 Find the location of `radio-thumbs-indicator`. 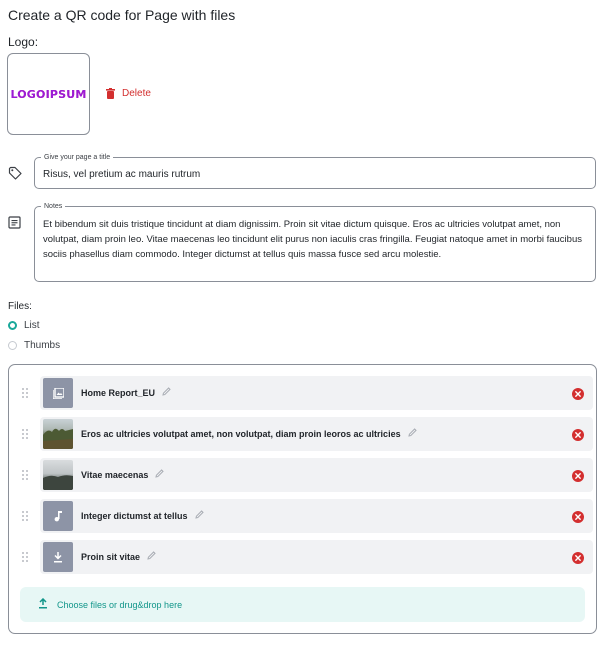

radio-thumbs-indicator is located at coordinates (12, 345).